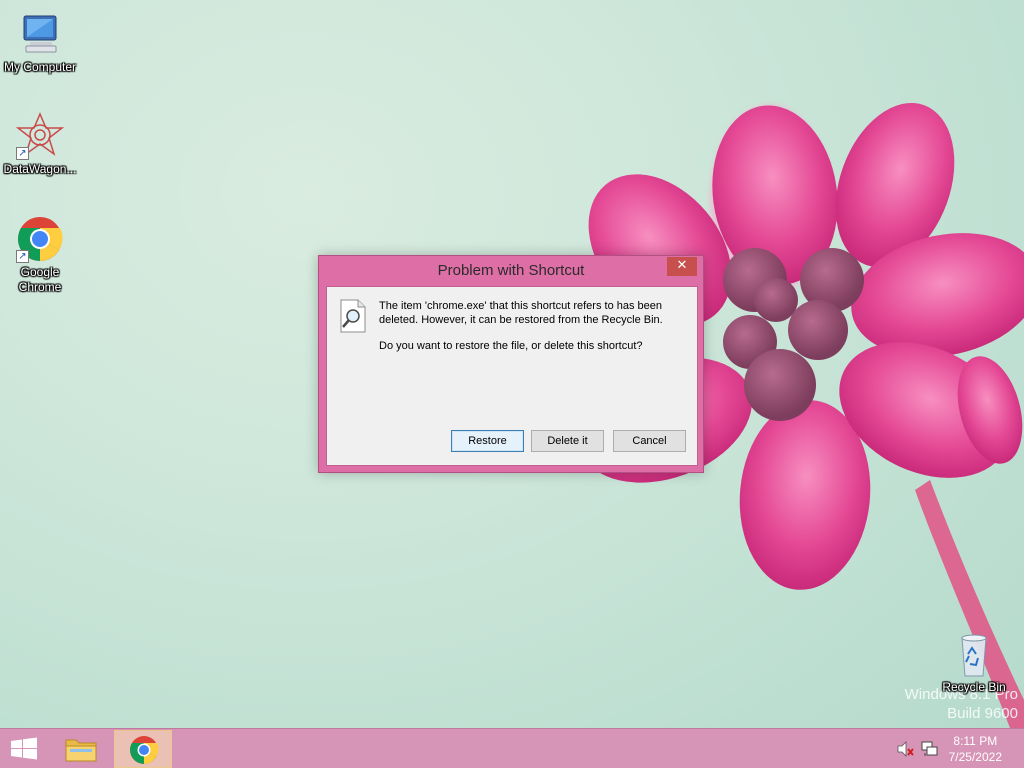 This screenshot has height=768, width=1024. I want to click on dialog-title: Problem with Shortcut, so click(511, 270).